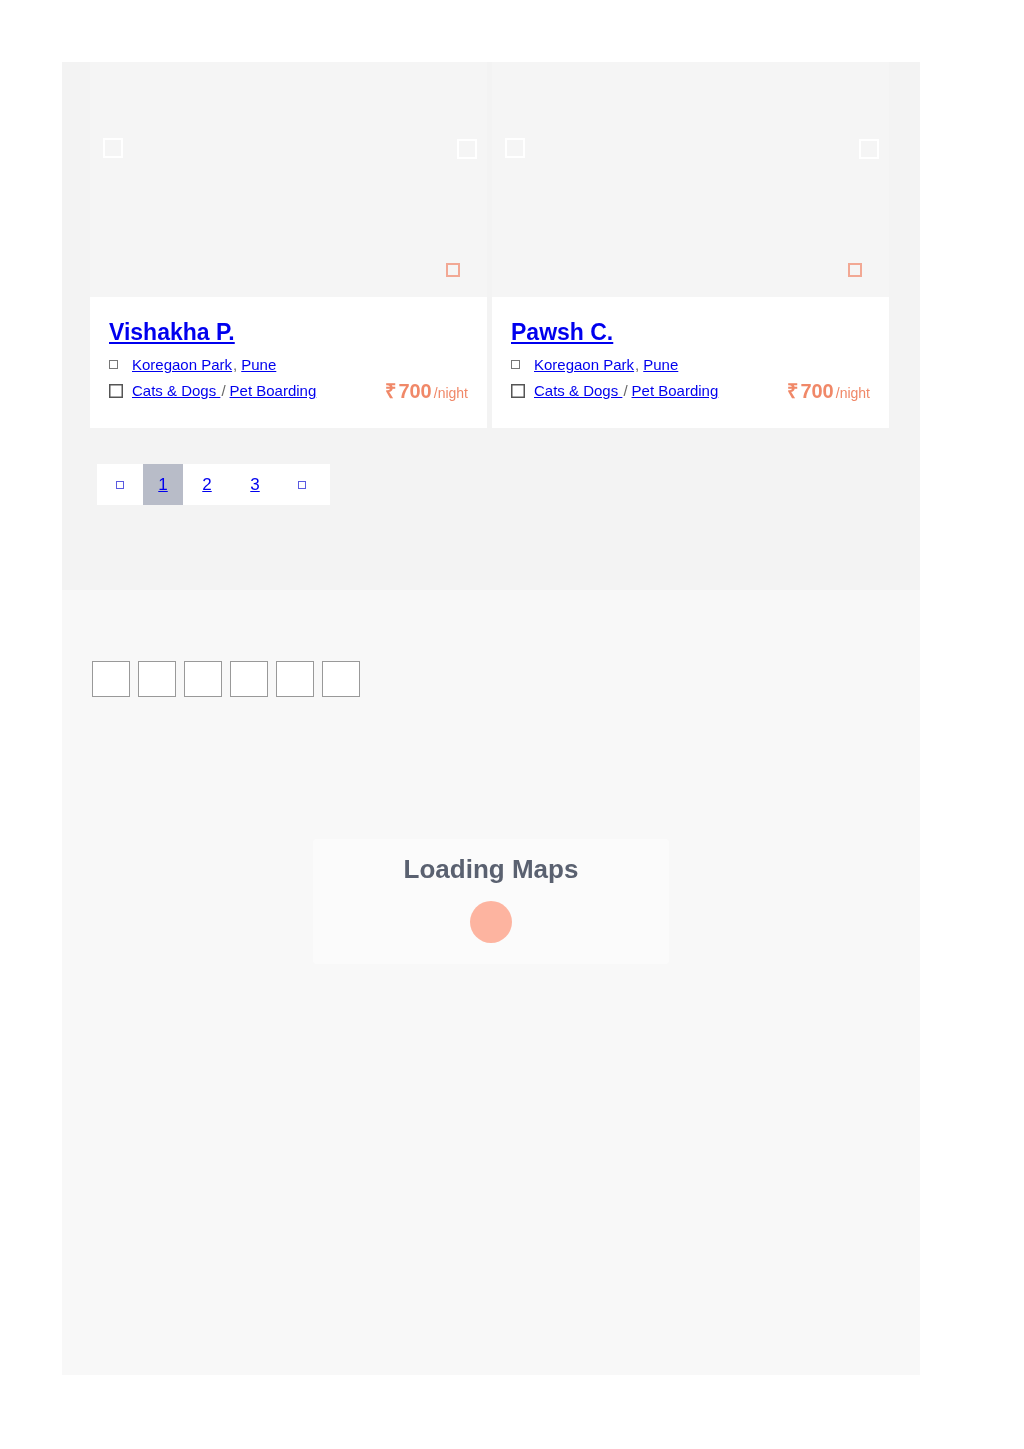  What do you see at coordinates (163, 484) in the screenshot?
I see `page-link: 1` at bounding box center [163, 484].